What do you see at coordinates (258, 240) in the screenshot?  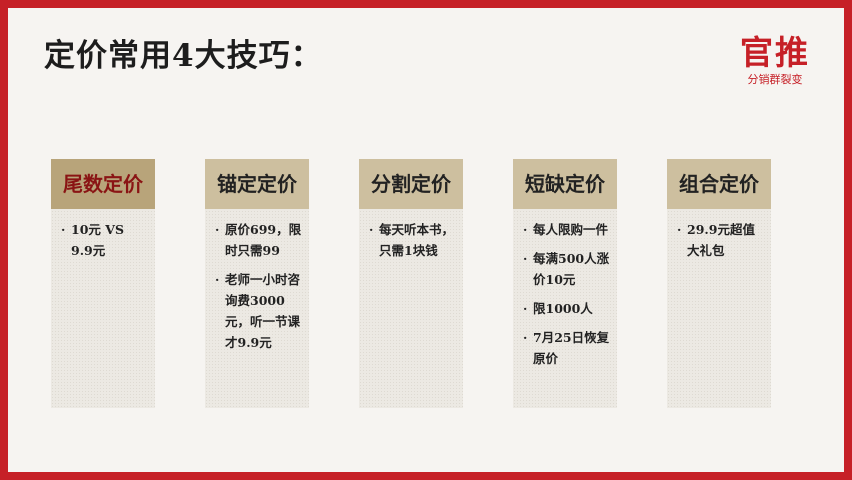 I see `list-item: · 原价699，限时只需99` at bounding box center [258, 240].